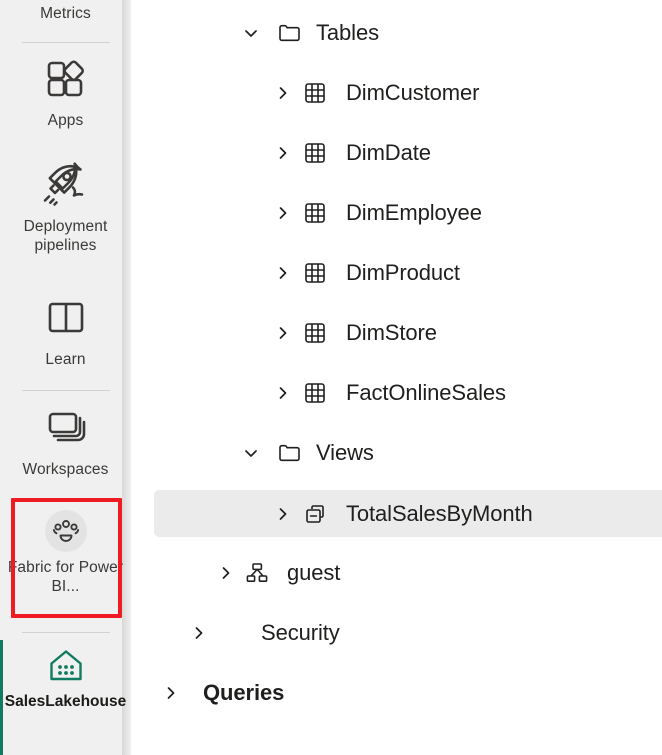 This screenshot has width=662, height=755. I want to click on tree-row-factonlinesales: FactOnlineSales, so click(396, 393).